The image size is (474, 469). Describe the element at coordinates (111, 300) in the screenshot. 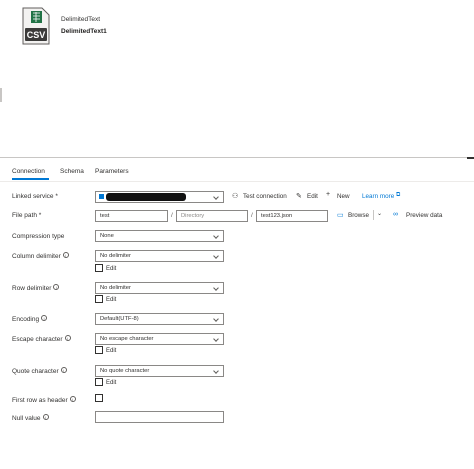

I see `row-delimiter-edit-label: Edit` at that location.